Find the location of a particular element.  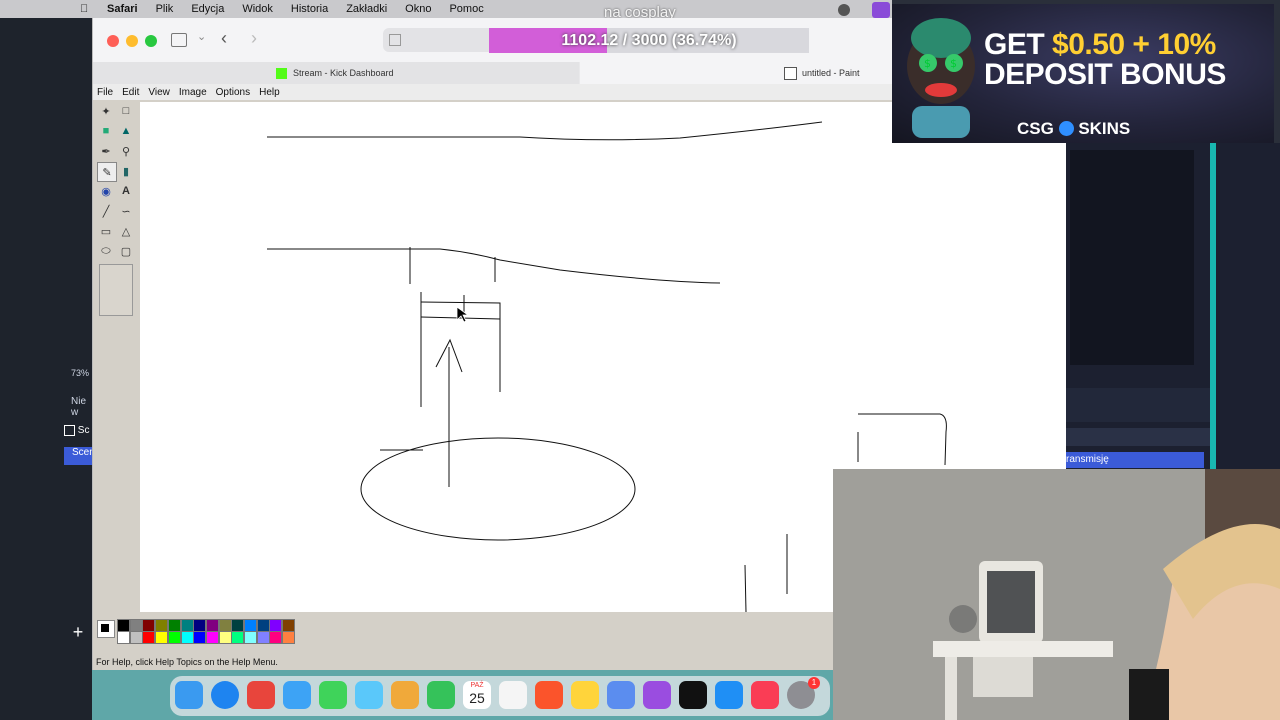

color-palette is located at coordinates (493, 629).